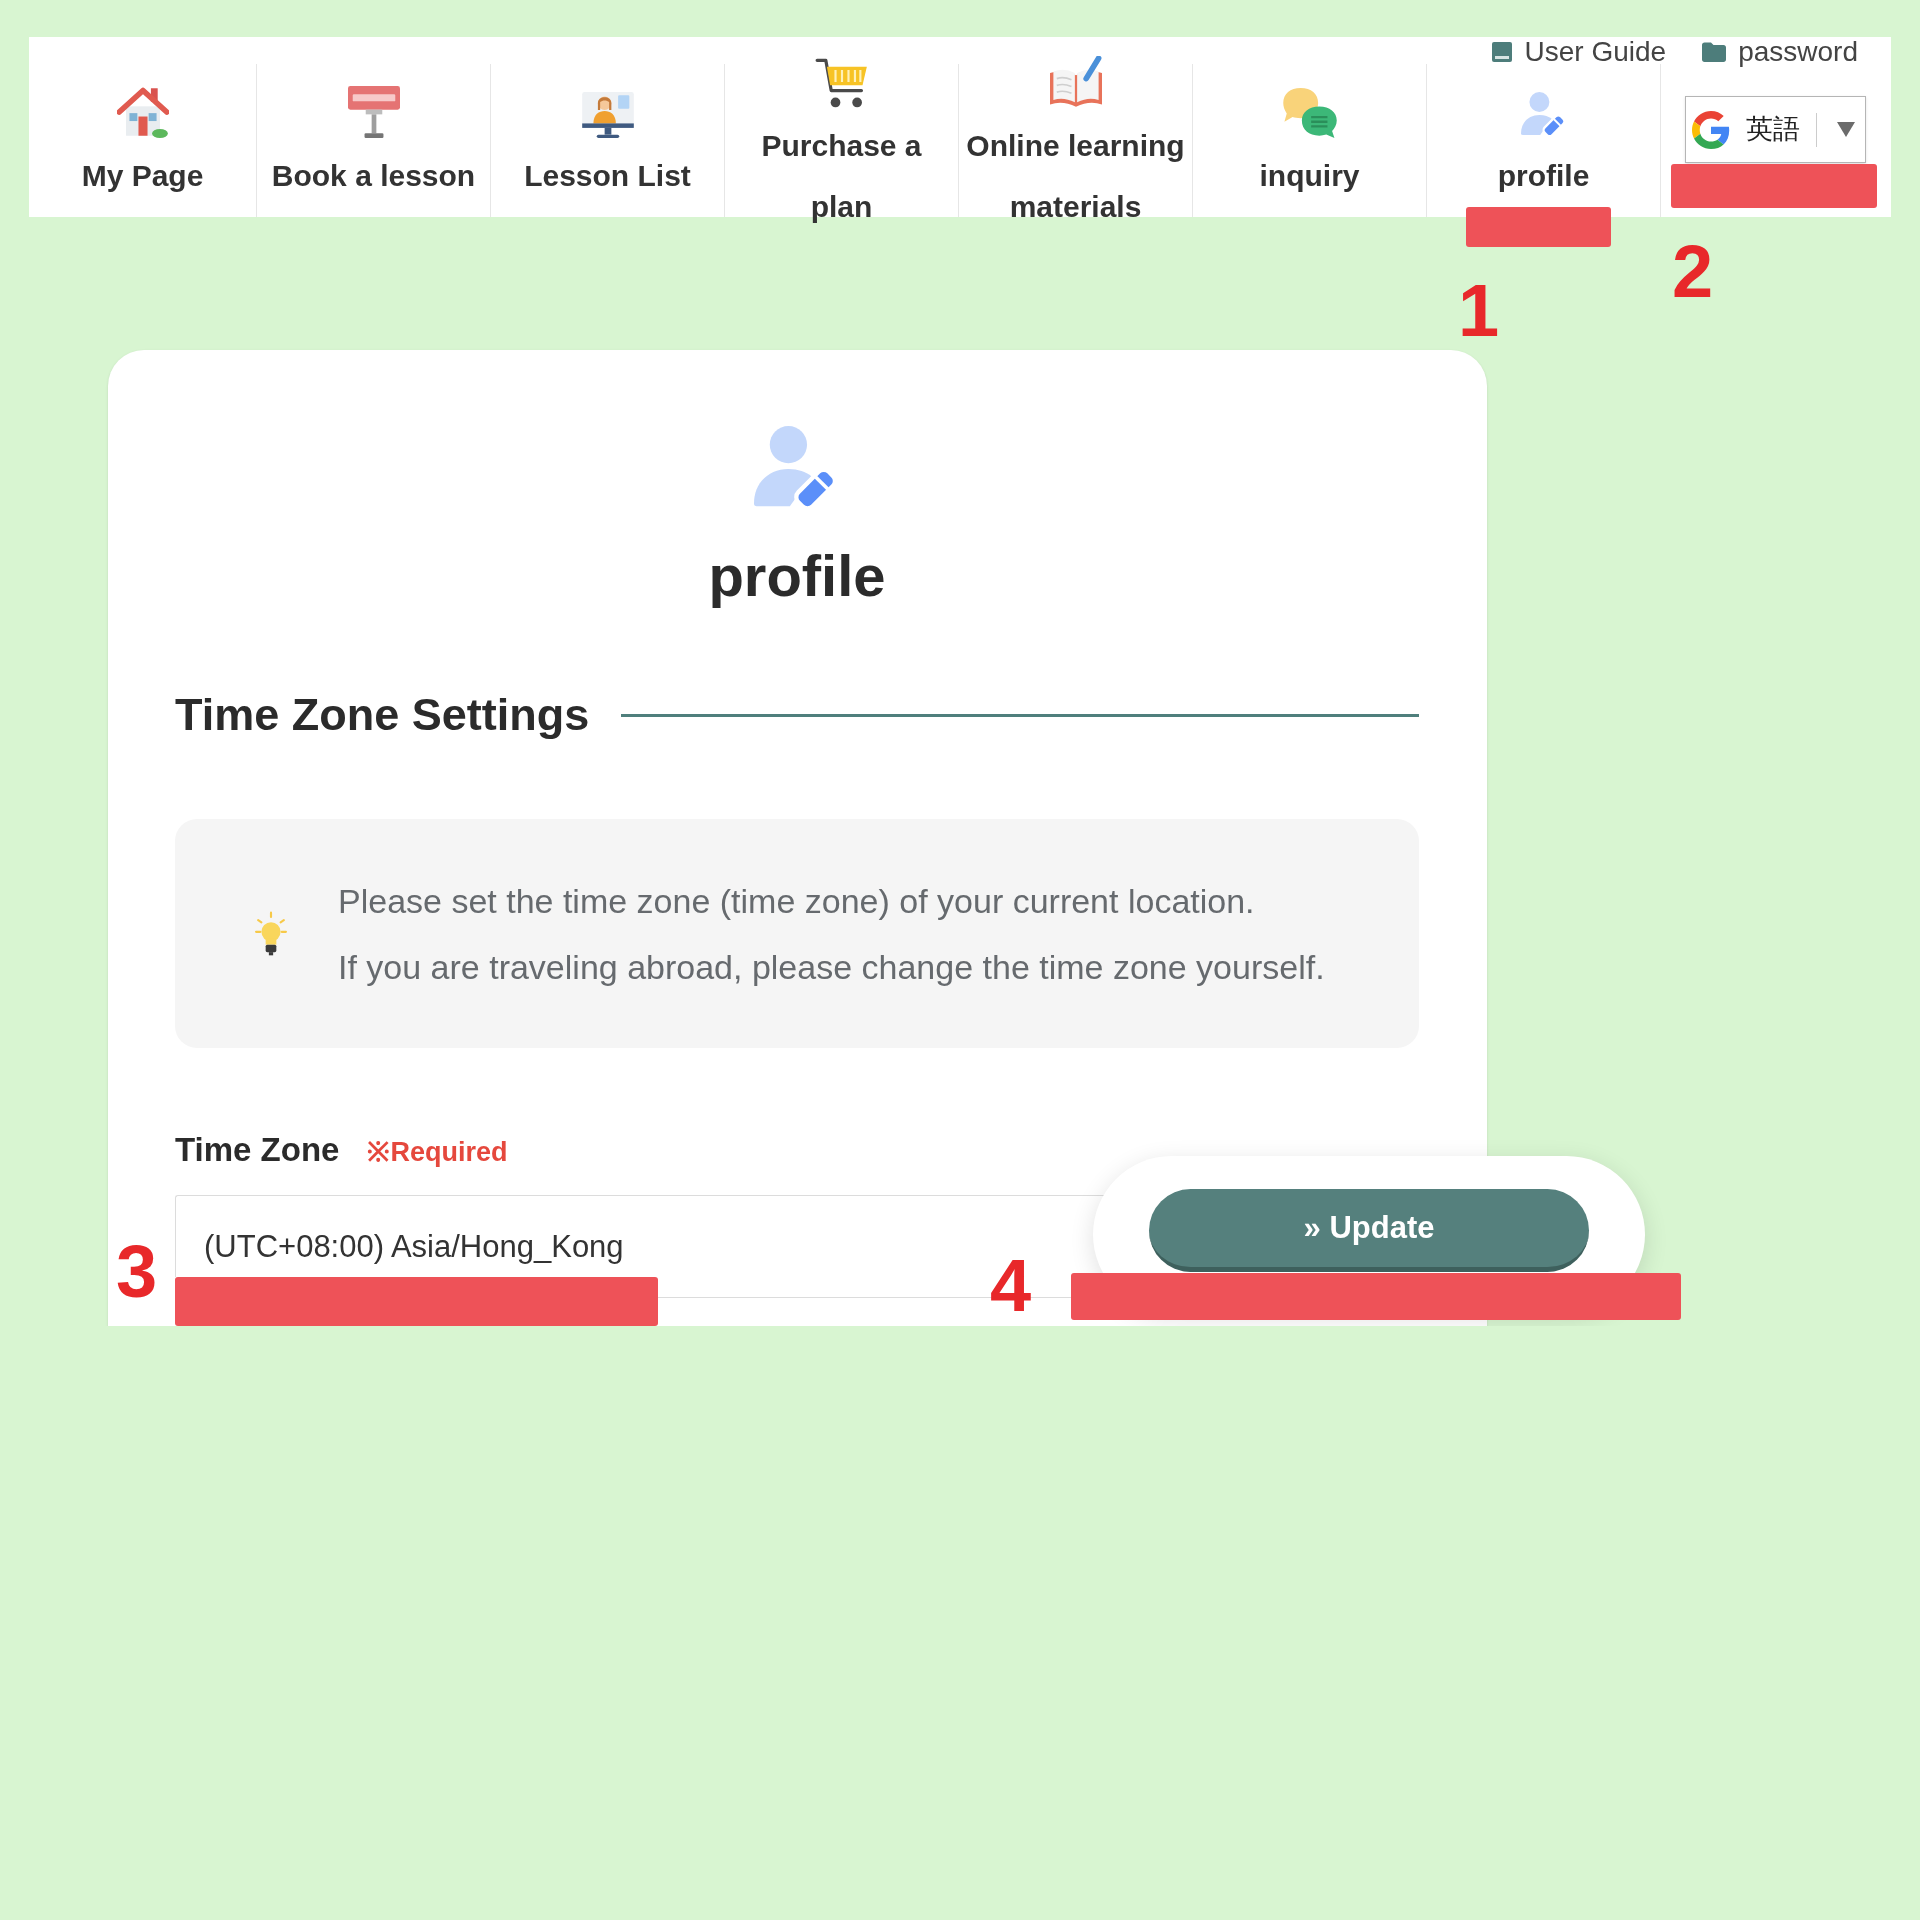 The width and height of the screenshot is (1920, 1920). Describe the element at coordinates (137, 1272) in the screenshot. I see `annotation-number: 3` at that location.